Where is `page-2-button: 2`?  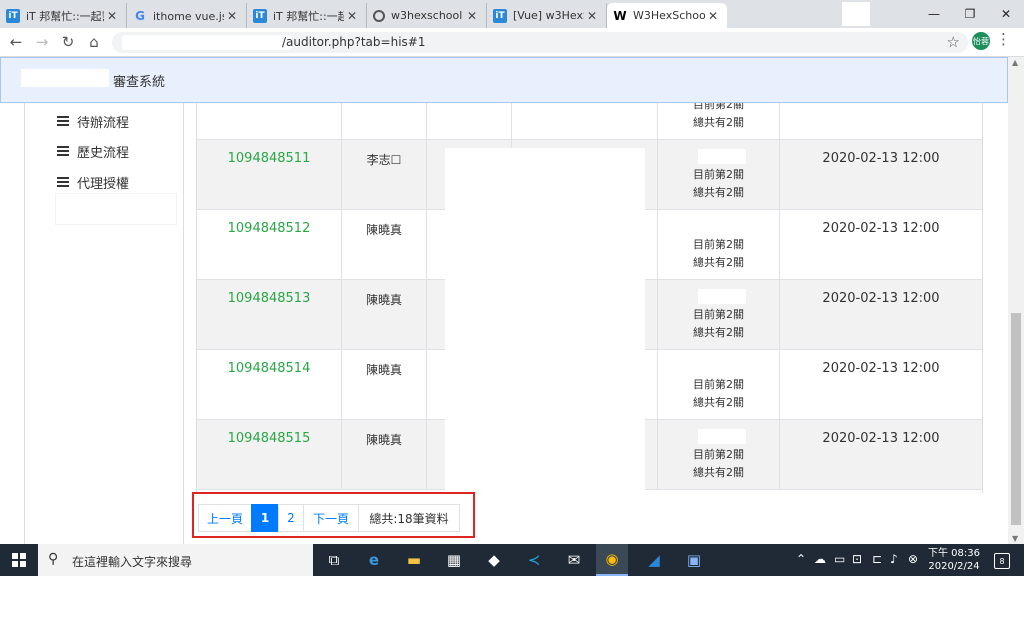 page-2-button: 2 is located at coordinates (291, 518).